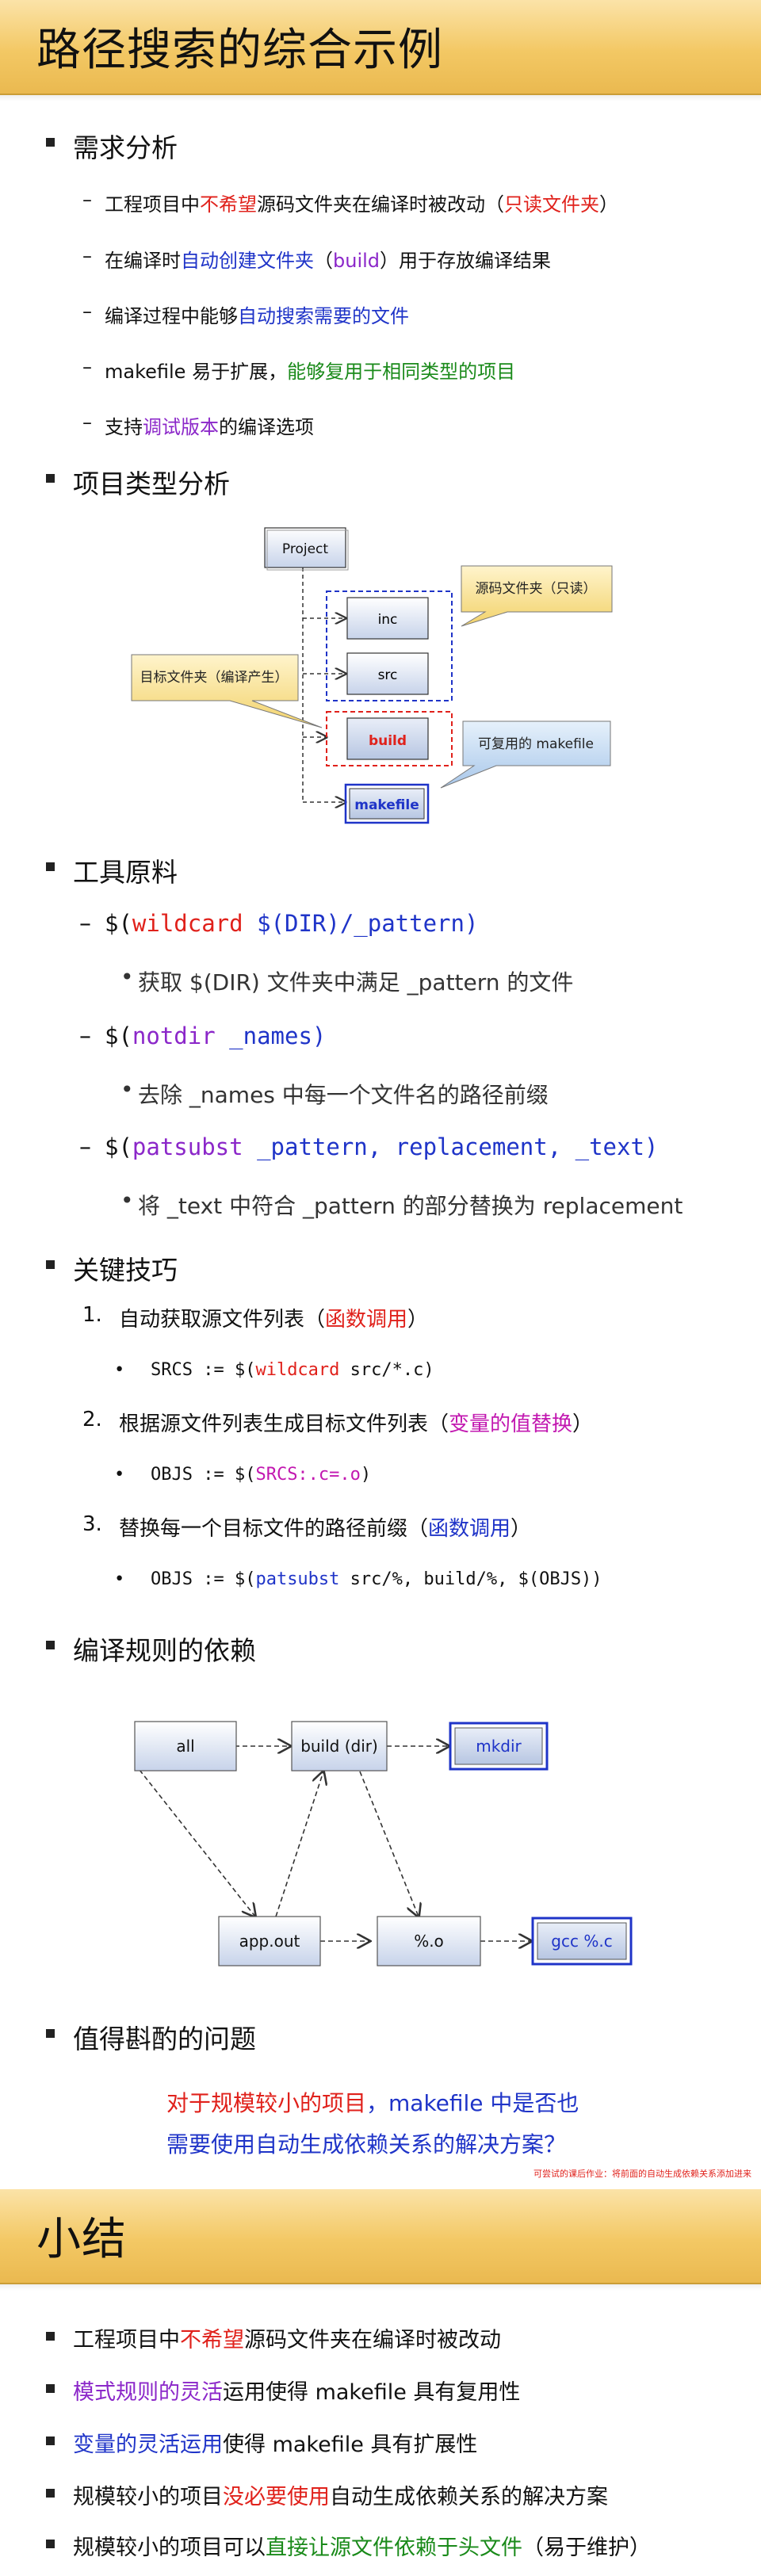  What do you see at coordinates (212, 2340) in the screenshot?
I see `text-segment: 不希望` at bounding box center [212, 2340].